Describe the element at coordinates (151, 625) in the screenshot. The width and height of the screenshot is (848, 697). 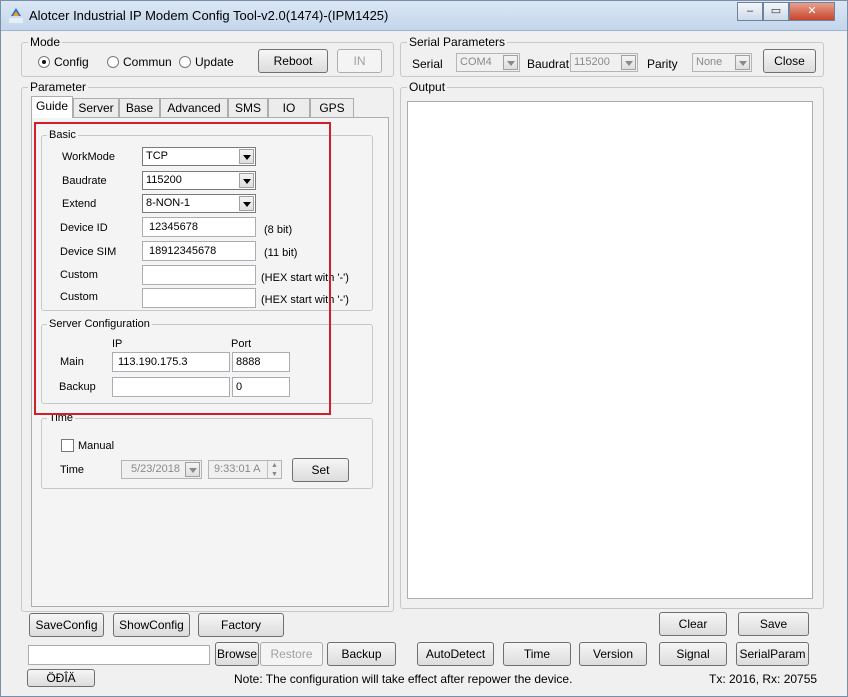
I see `show-config-button: ShowConfig` at that location.